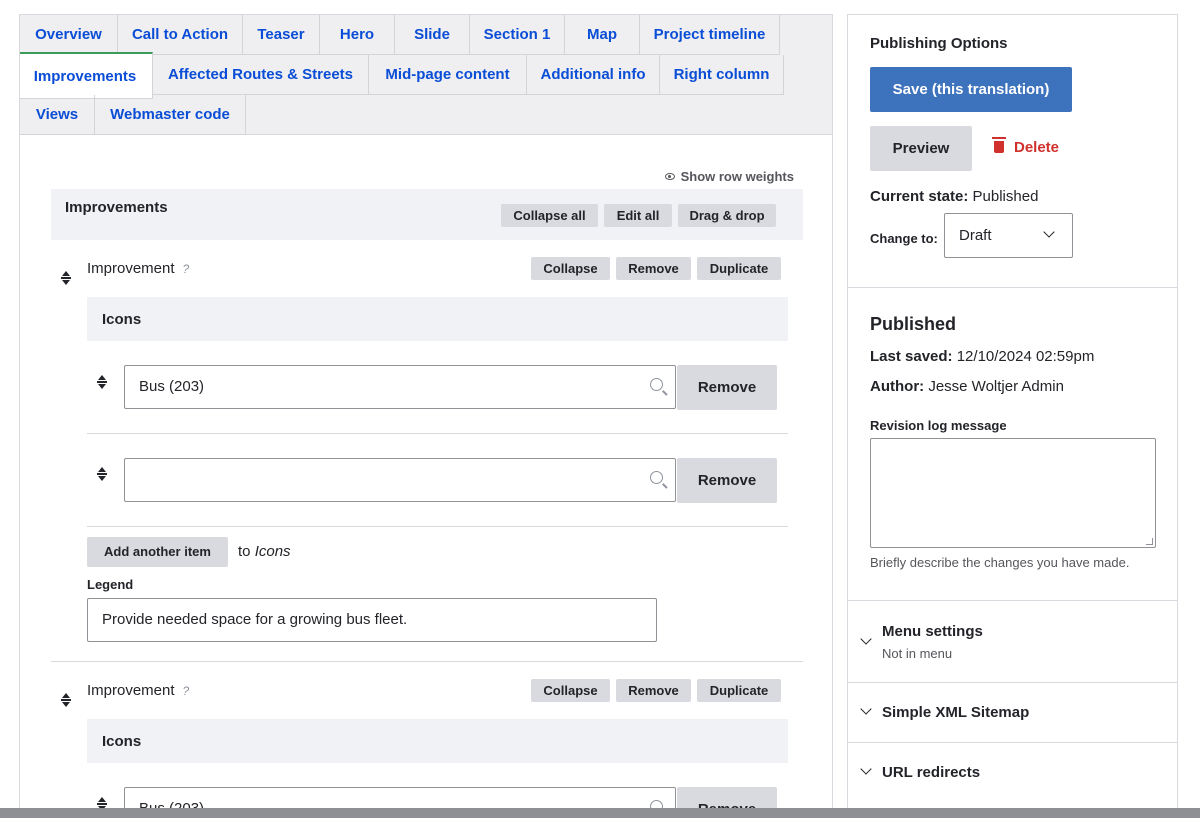 Image resolution: width=1200 pixels, height=818 pixels. I want to click on last-saved: Last saved: 12/10/2024 02:59pm, so click(982, 356).